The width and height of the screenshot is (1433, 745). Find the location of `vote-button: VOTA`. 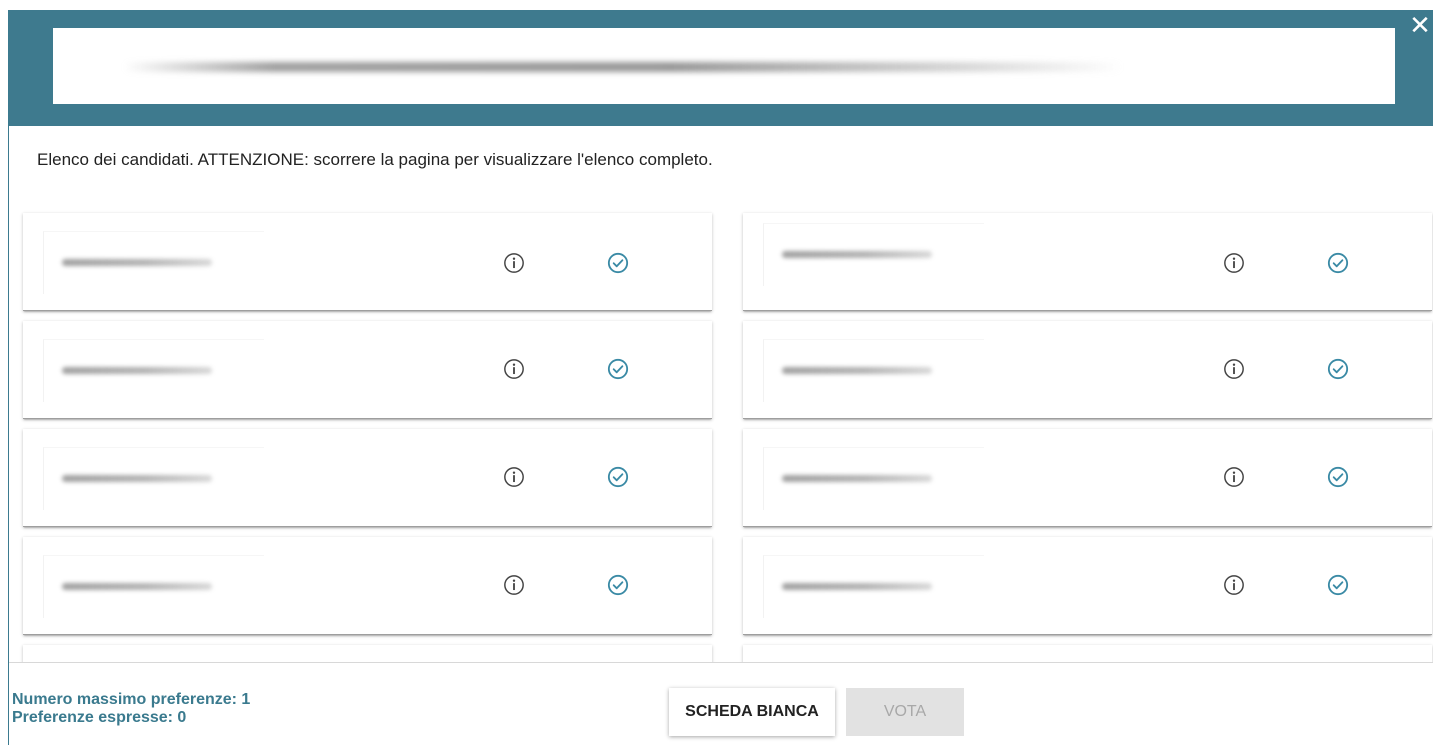

vote-button: VOTA is located at coordinates (905, 712).